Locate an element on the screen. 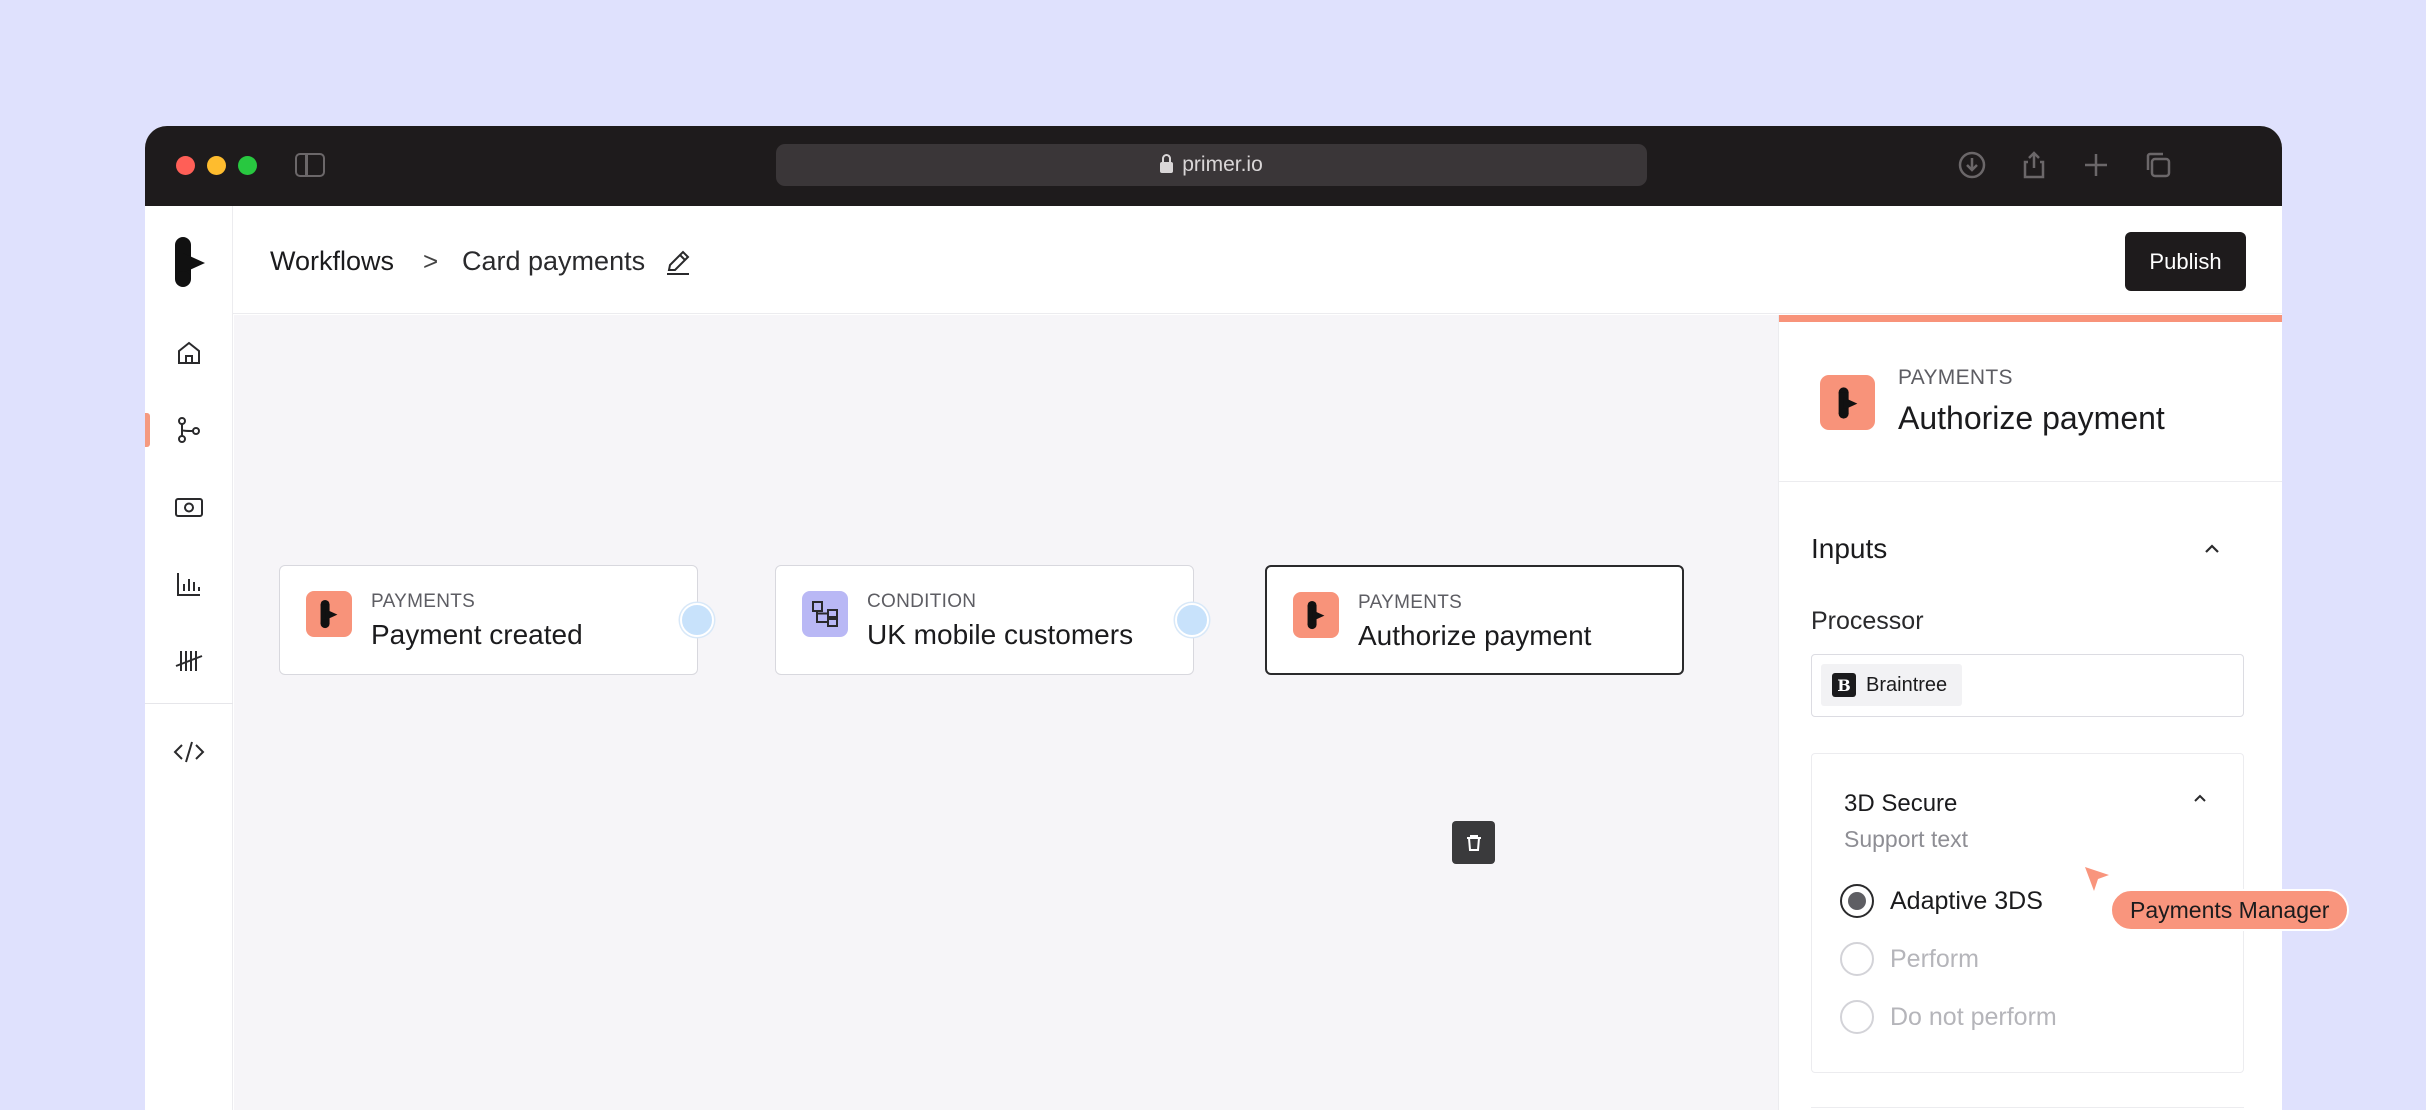  browser-titlebar: primer.io is located at coordinates (1213, 166).